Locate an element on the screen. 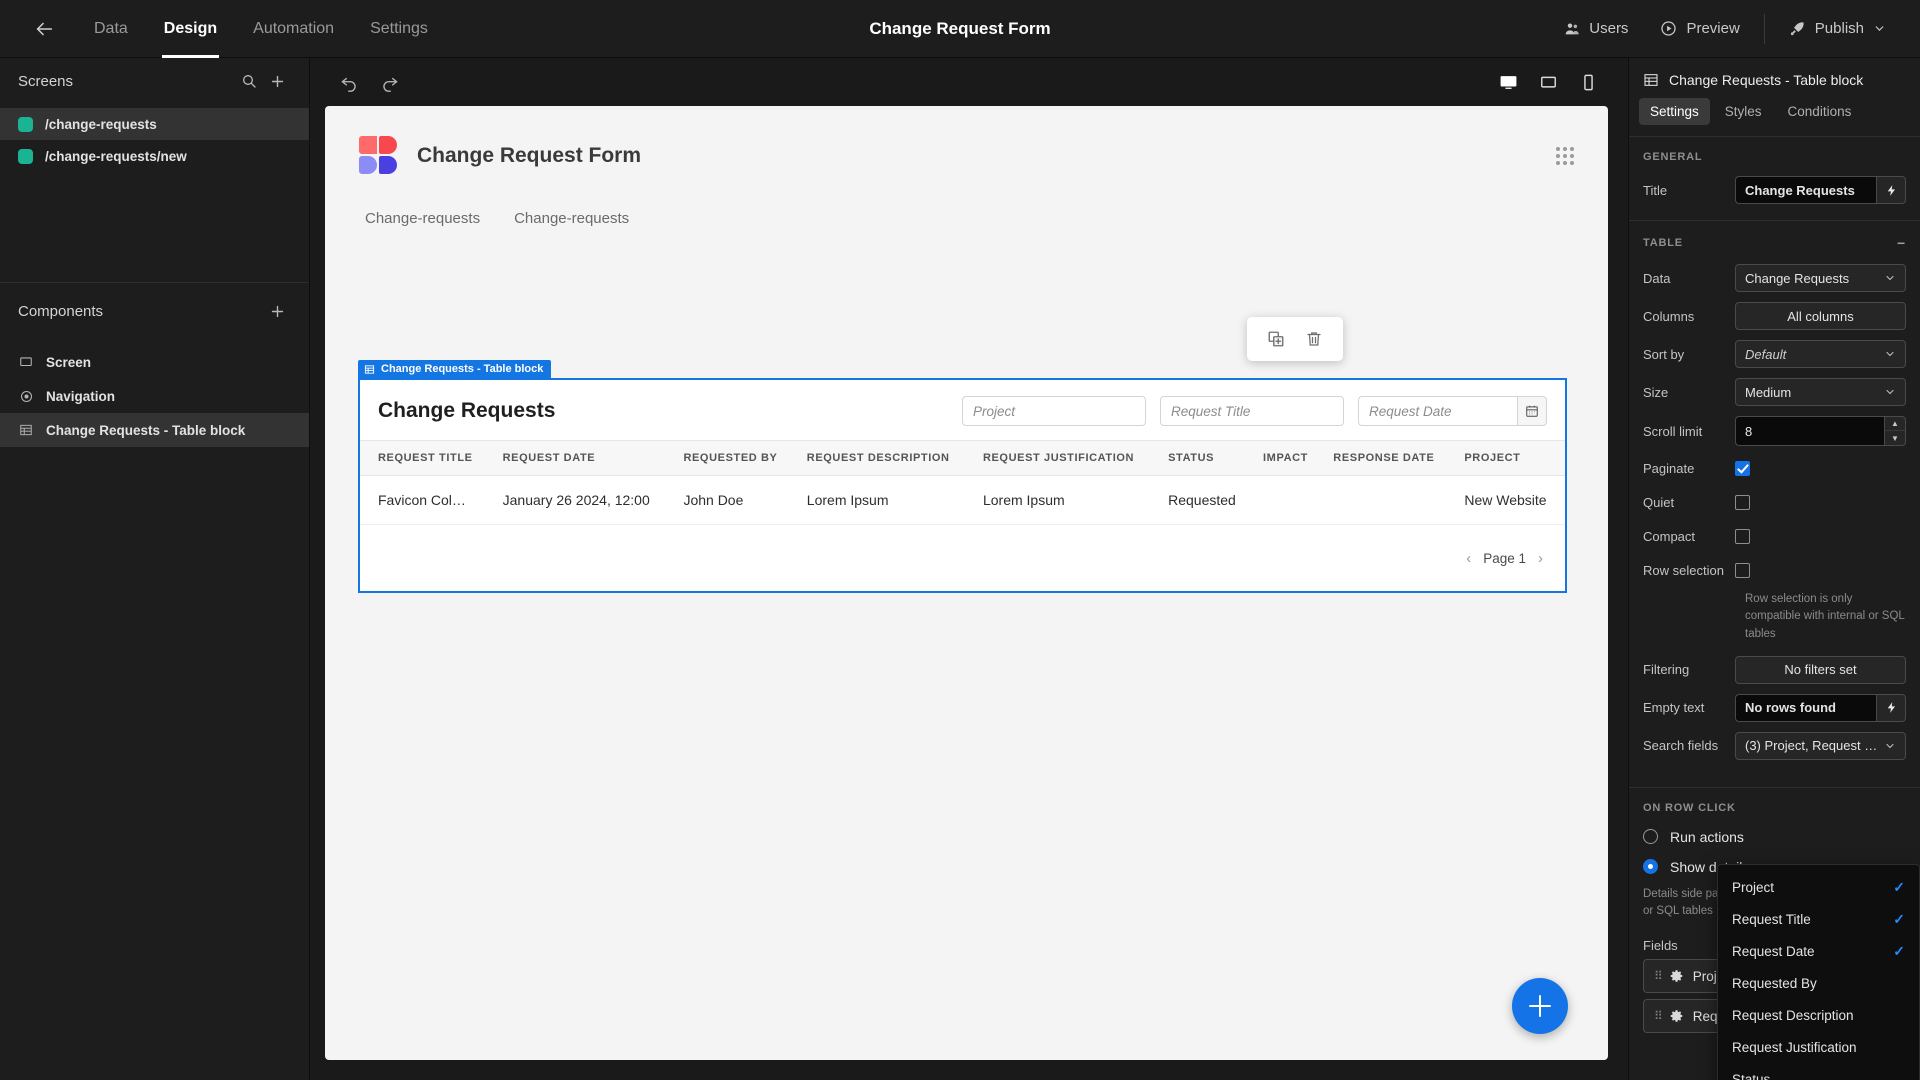 This screenshot has width=1920, height=1080. dropdown-item-request-description: Request Description is located at coordinates (1818, 1015).